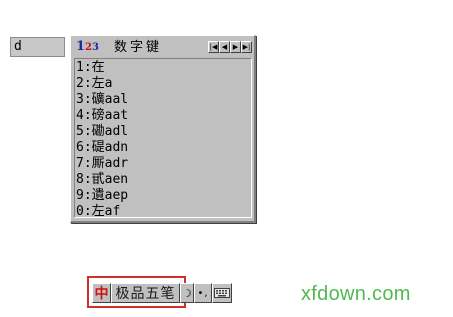 The height and width of the screenshot is (317, 453). I want to click on ime-status-bar: 中 极品五笔 ☽ •,, so click(162, 293).